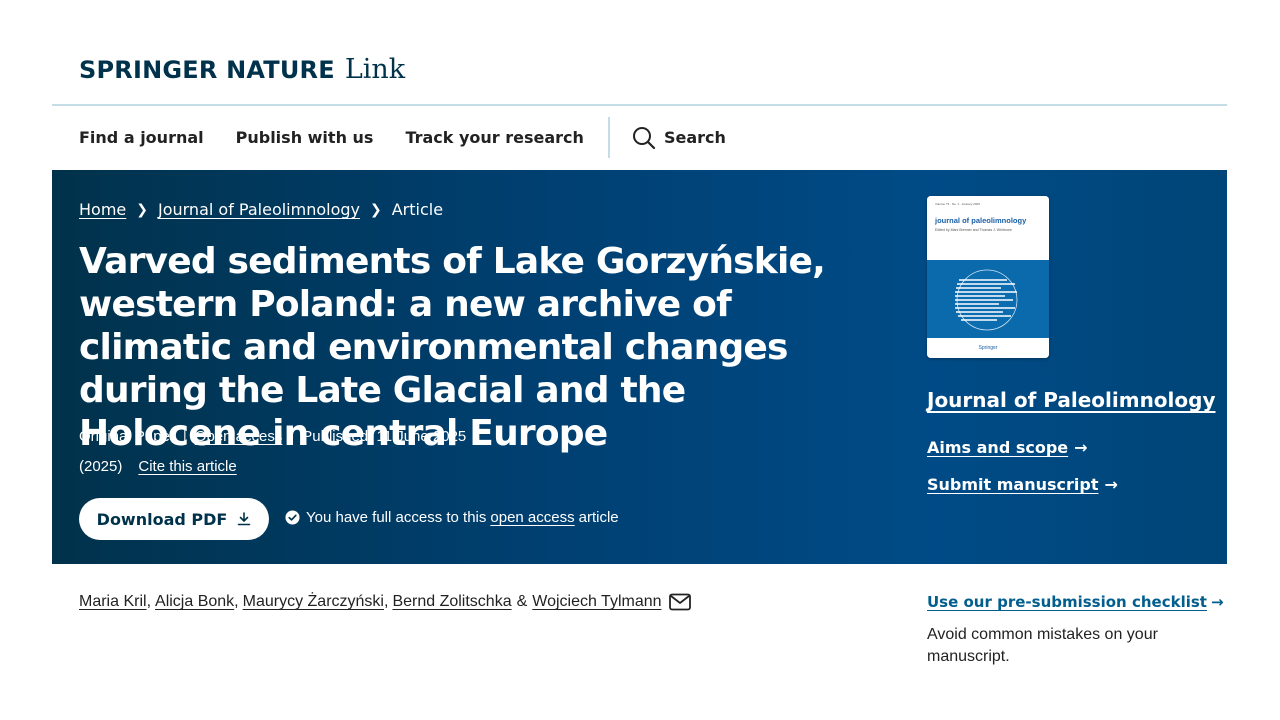 Image resolution: width=1280 pixels, height=720 pixels. What do you see at coordinates (417, 209) in the screenshot?
I see `breadcrumb-current: Article` at bounding box center [417, 209].